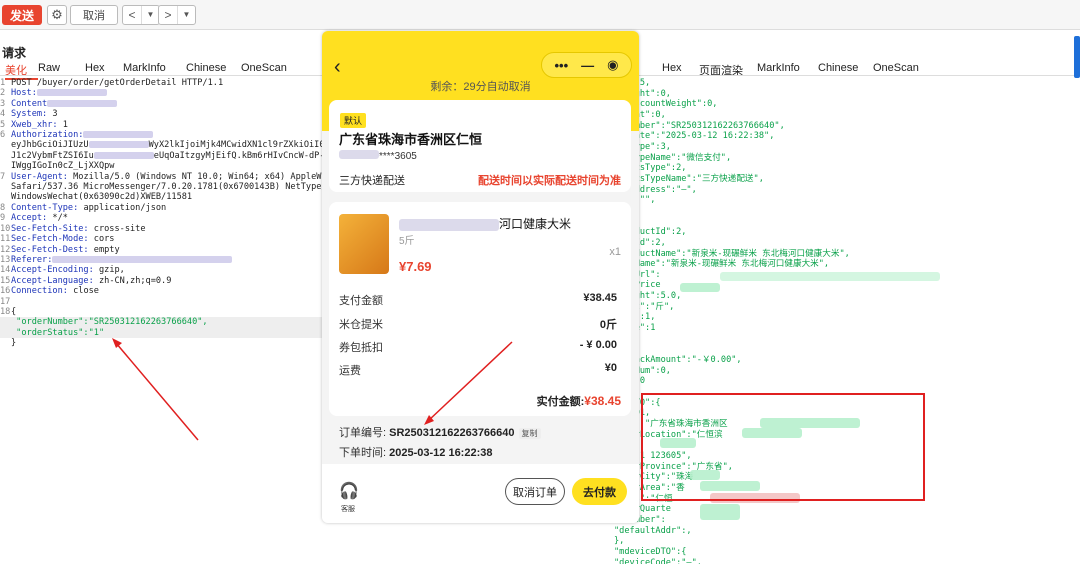  What do you see at coordinates (642, 146) in the screenshot?
I see `code-line: entType":3,` at bounding box center [642, 146].